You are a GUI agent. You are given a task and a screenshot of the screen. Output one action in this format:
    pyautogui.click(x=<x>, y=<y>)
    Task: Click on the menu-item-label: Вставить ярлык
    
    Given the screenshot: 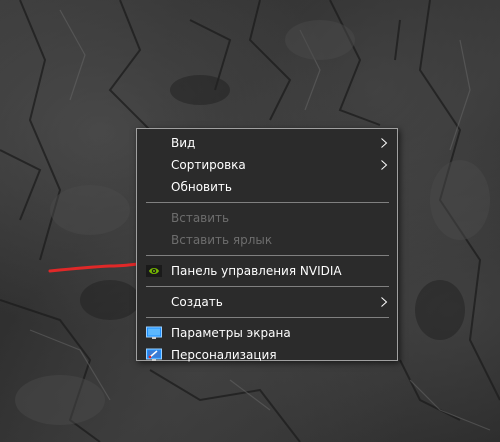 What is the action you would take?
    pyautogui.click(x=222, y=240)
    